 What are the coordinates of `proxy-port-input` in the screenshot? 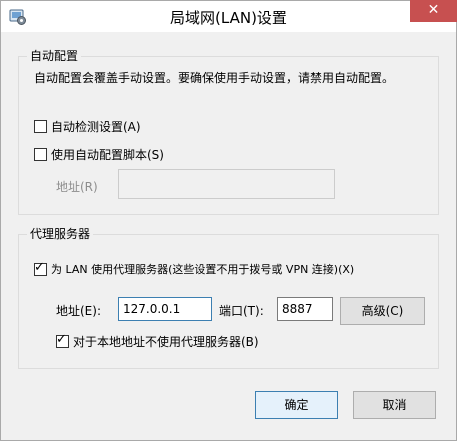 It's located at (305, 309).